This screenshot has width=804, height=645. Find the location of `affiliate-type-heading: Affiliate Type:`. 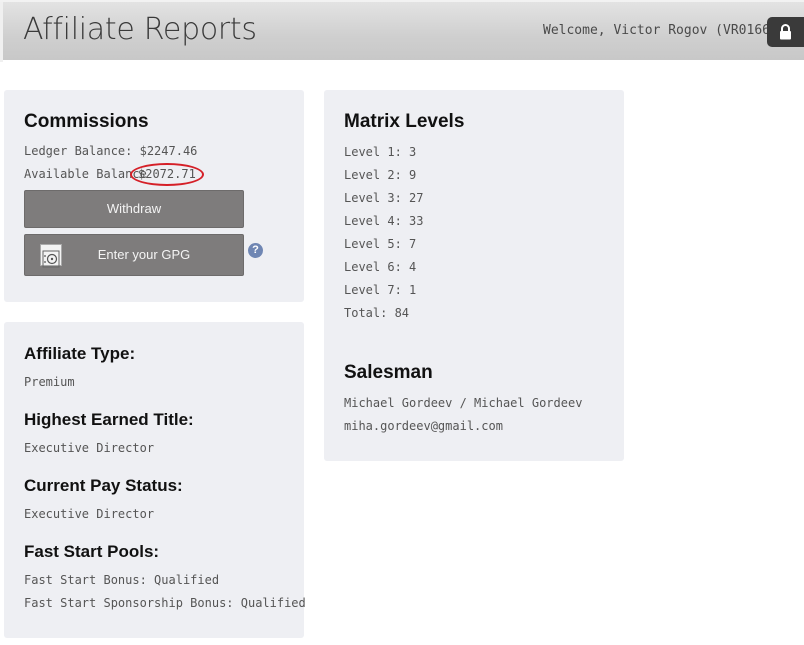

affiliate-type-heading: Affiliate Type: is located at coordinates (80, 353).